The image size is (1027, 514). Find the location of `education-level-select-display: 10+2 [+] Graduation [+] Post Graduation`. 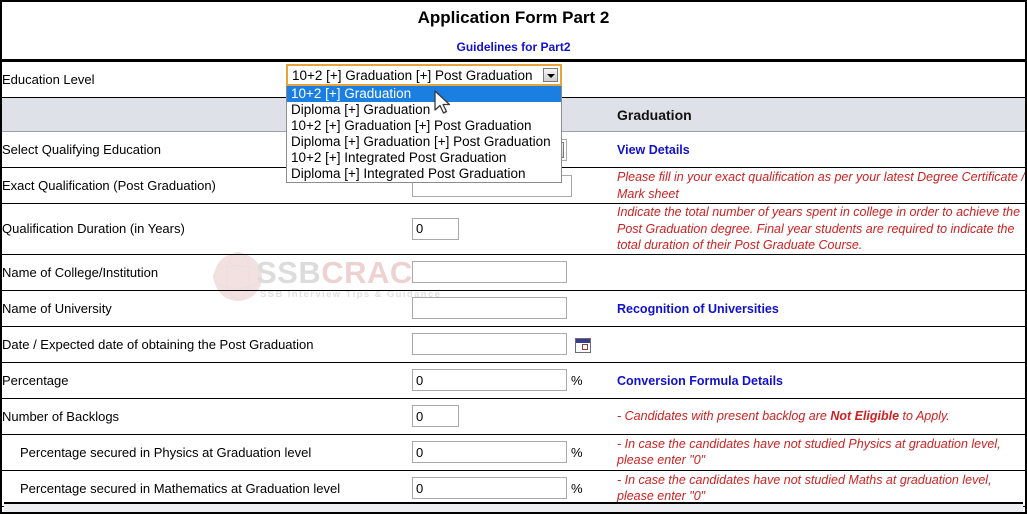

education-level-select-display: 10+2 [+] Graduation [+] Post Graduation is located at coordinates (424, 75).